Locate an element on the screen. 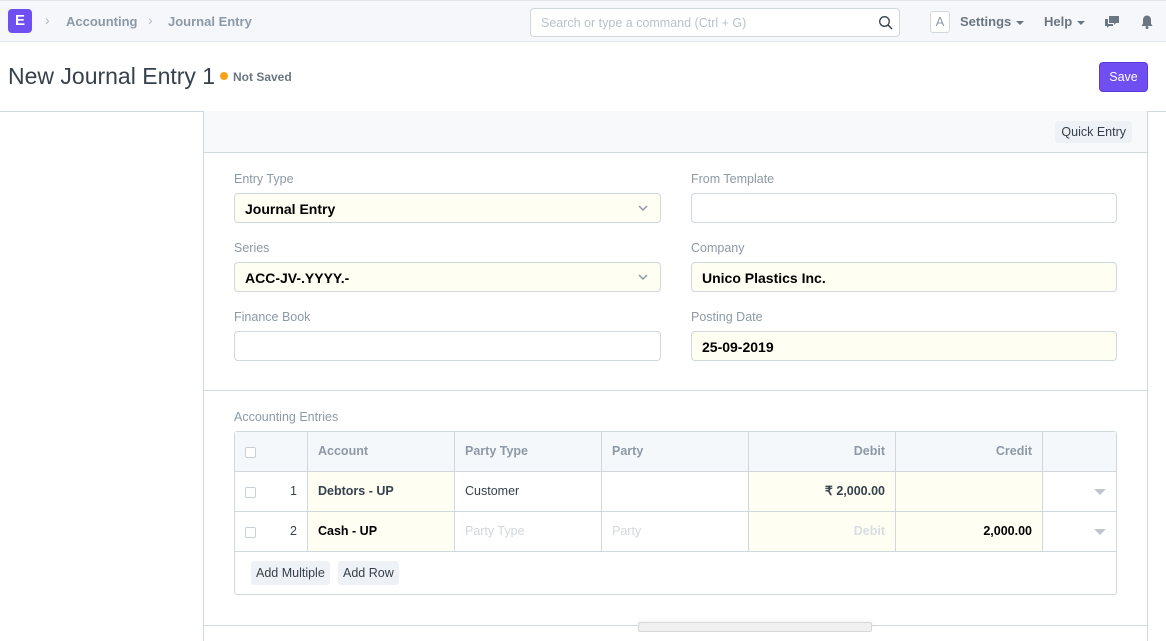  page-title: New Journal Entry 1 is located at coordinates (112, 76).